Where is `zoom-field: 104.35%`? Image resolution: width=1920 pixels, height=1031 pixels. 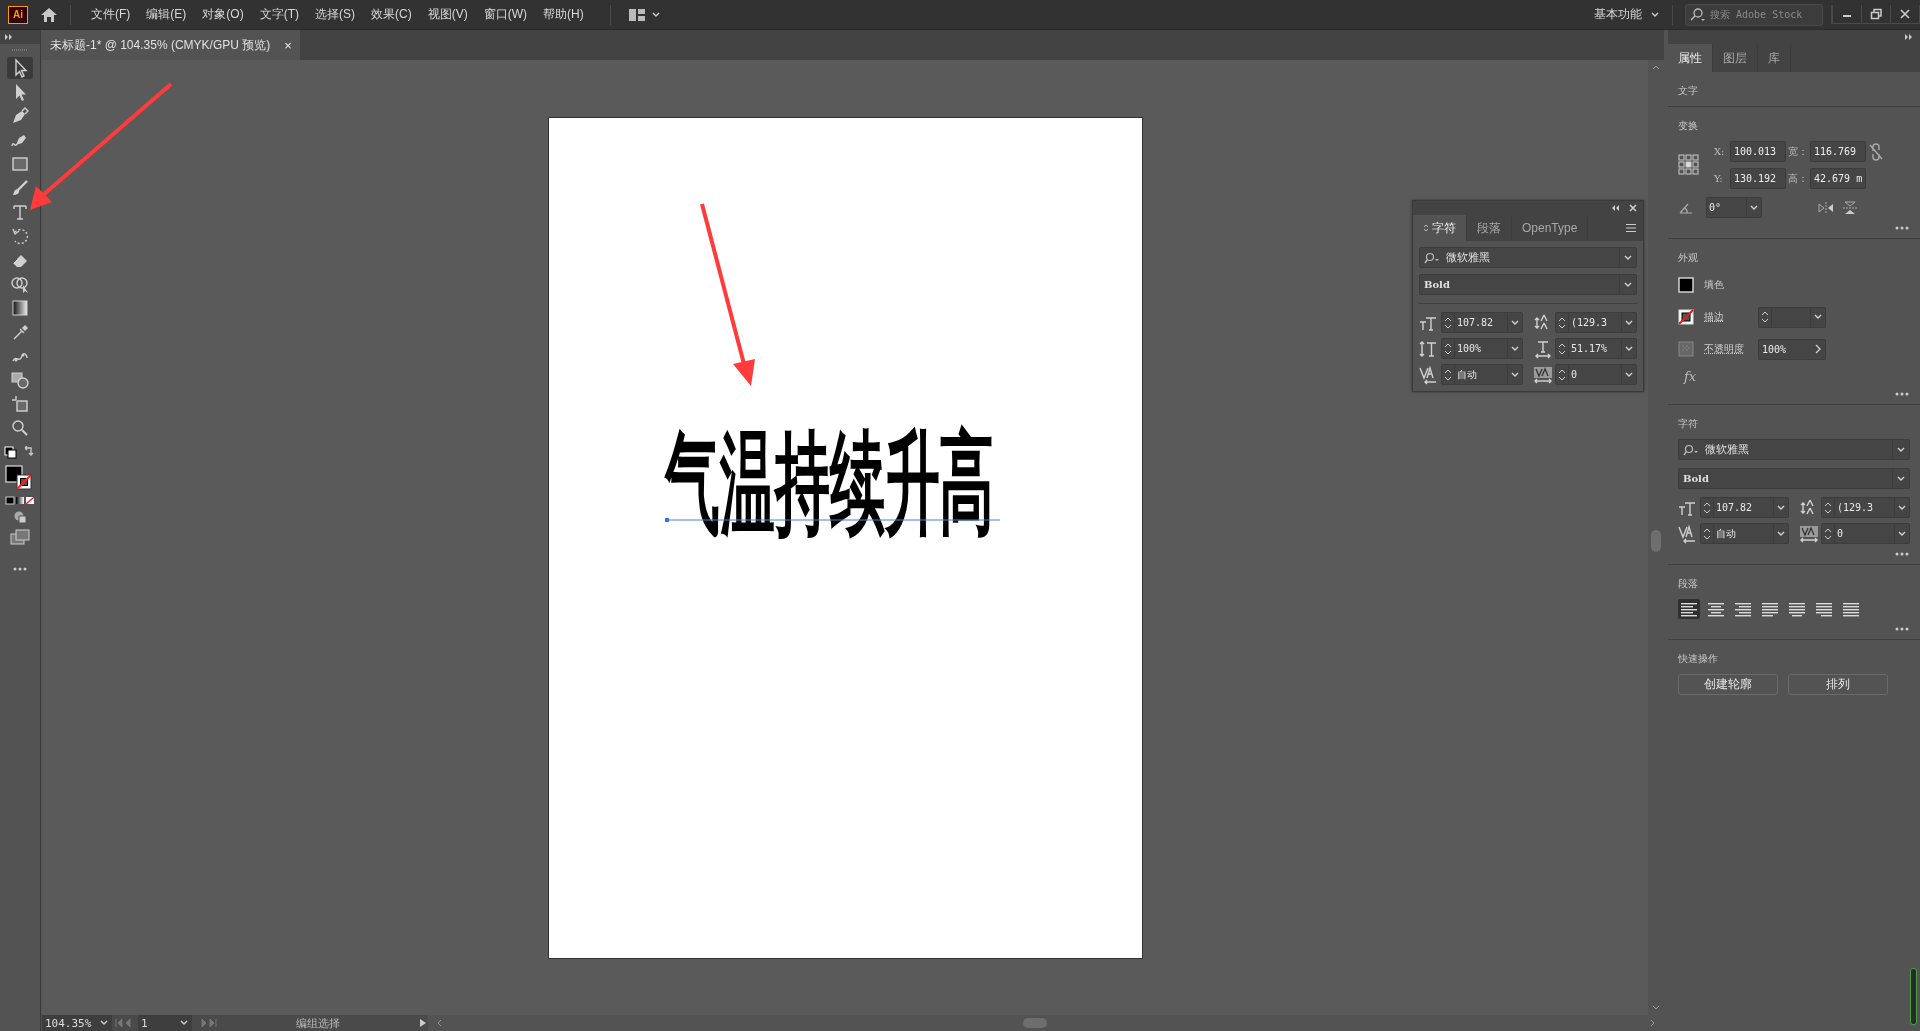 zoom-field: 104.35% is located at coordinates (77, 1023).